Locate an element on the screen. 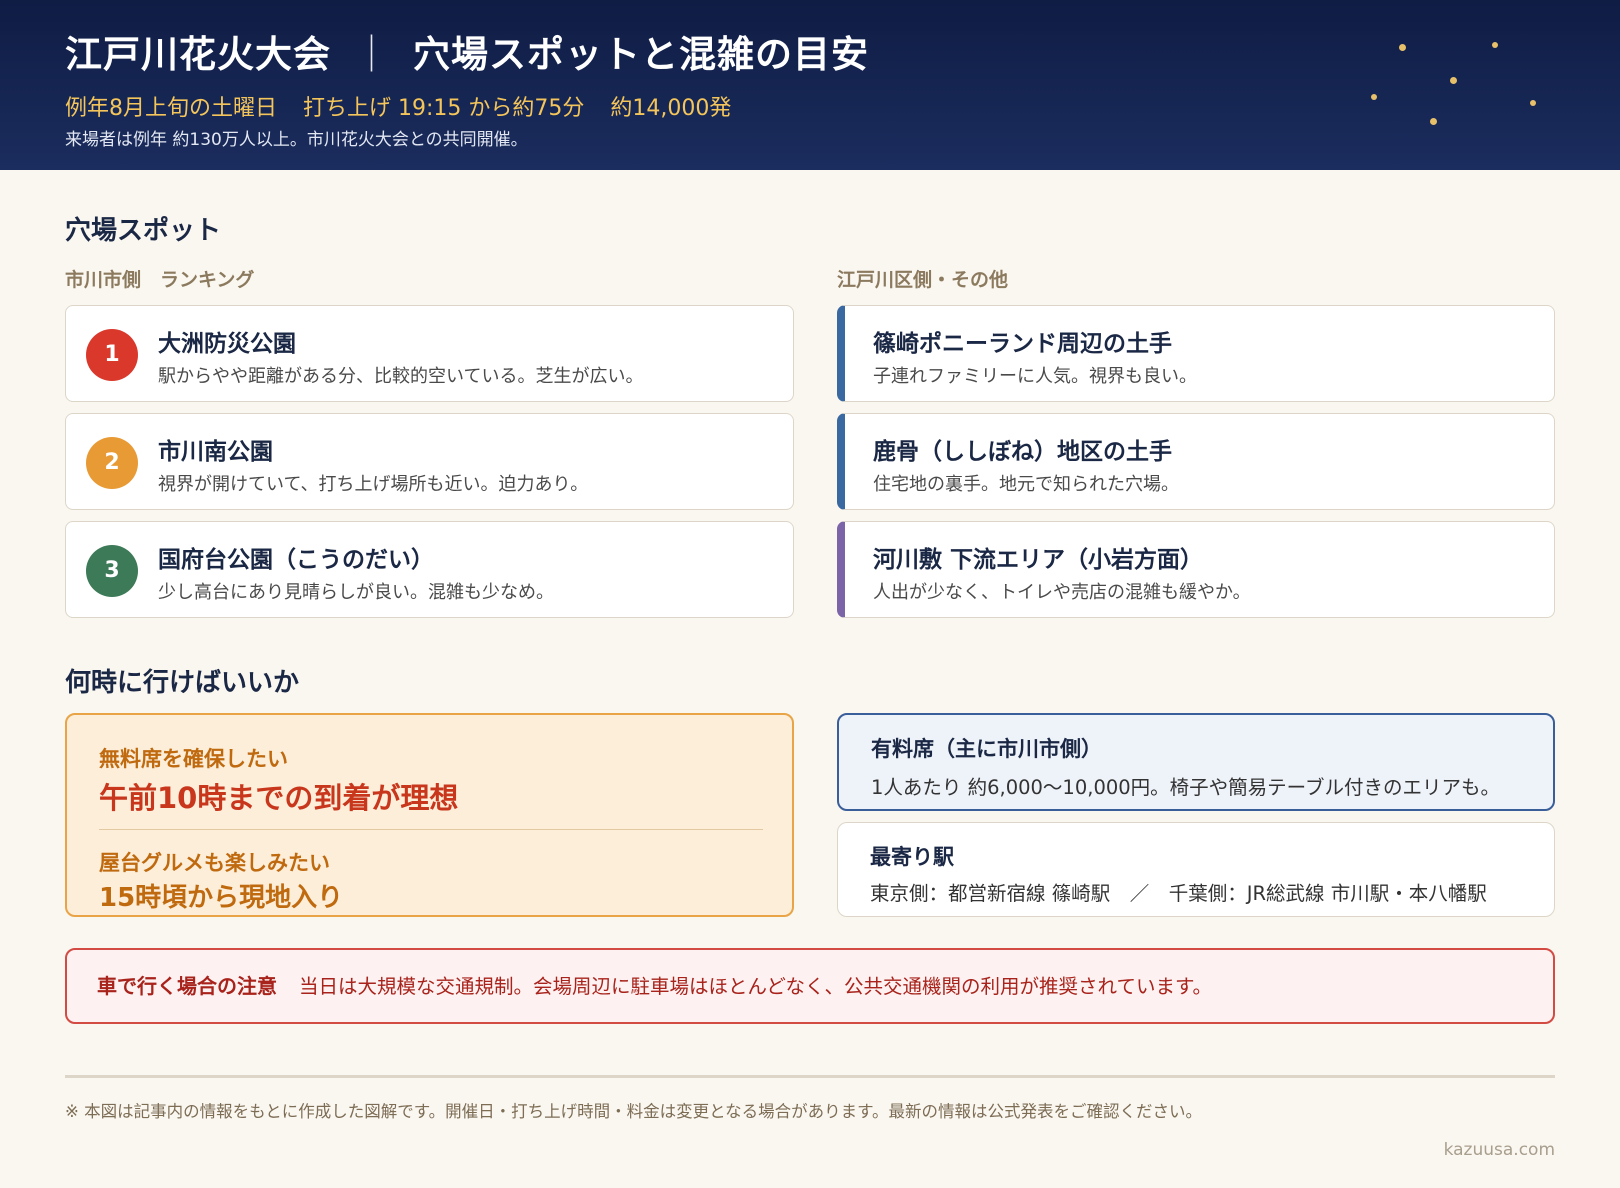 This screenshot has width=1620, height=1188. event-count: 約14,000発 is located at coordinates (671, 108).